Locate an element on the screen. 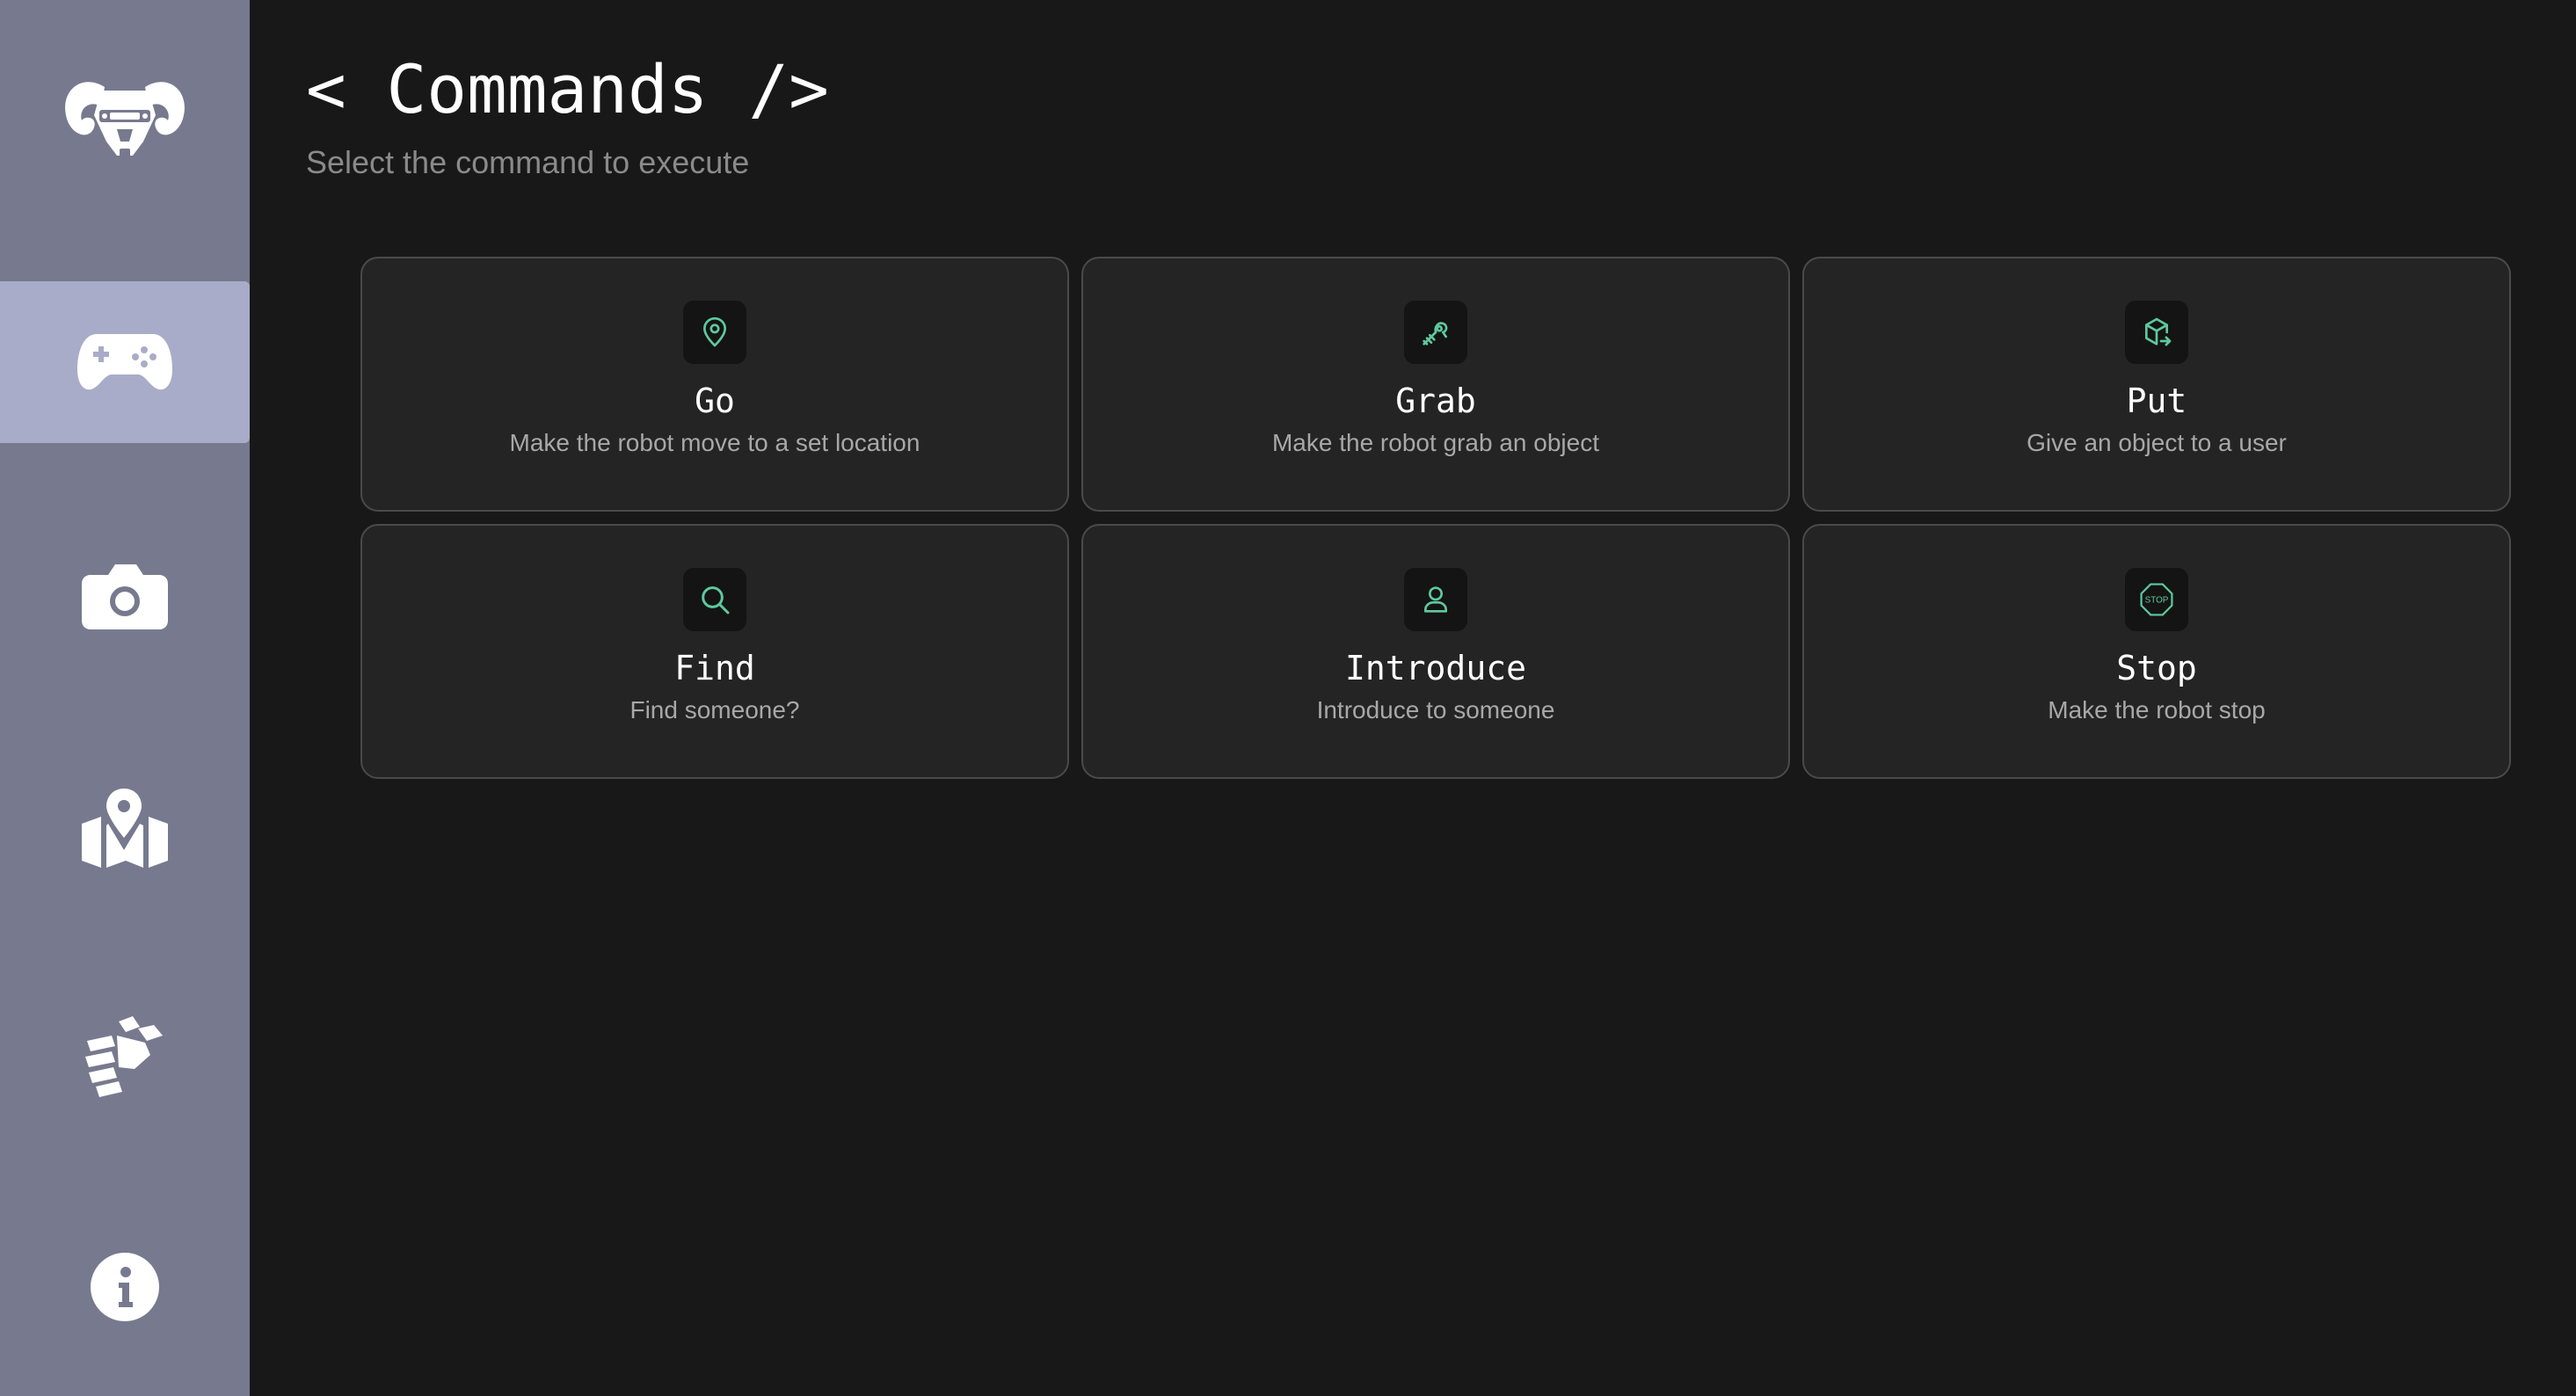 The image size is (2576, 1396). command-description: Make the robot stop is located at coordinates (2157, 709).